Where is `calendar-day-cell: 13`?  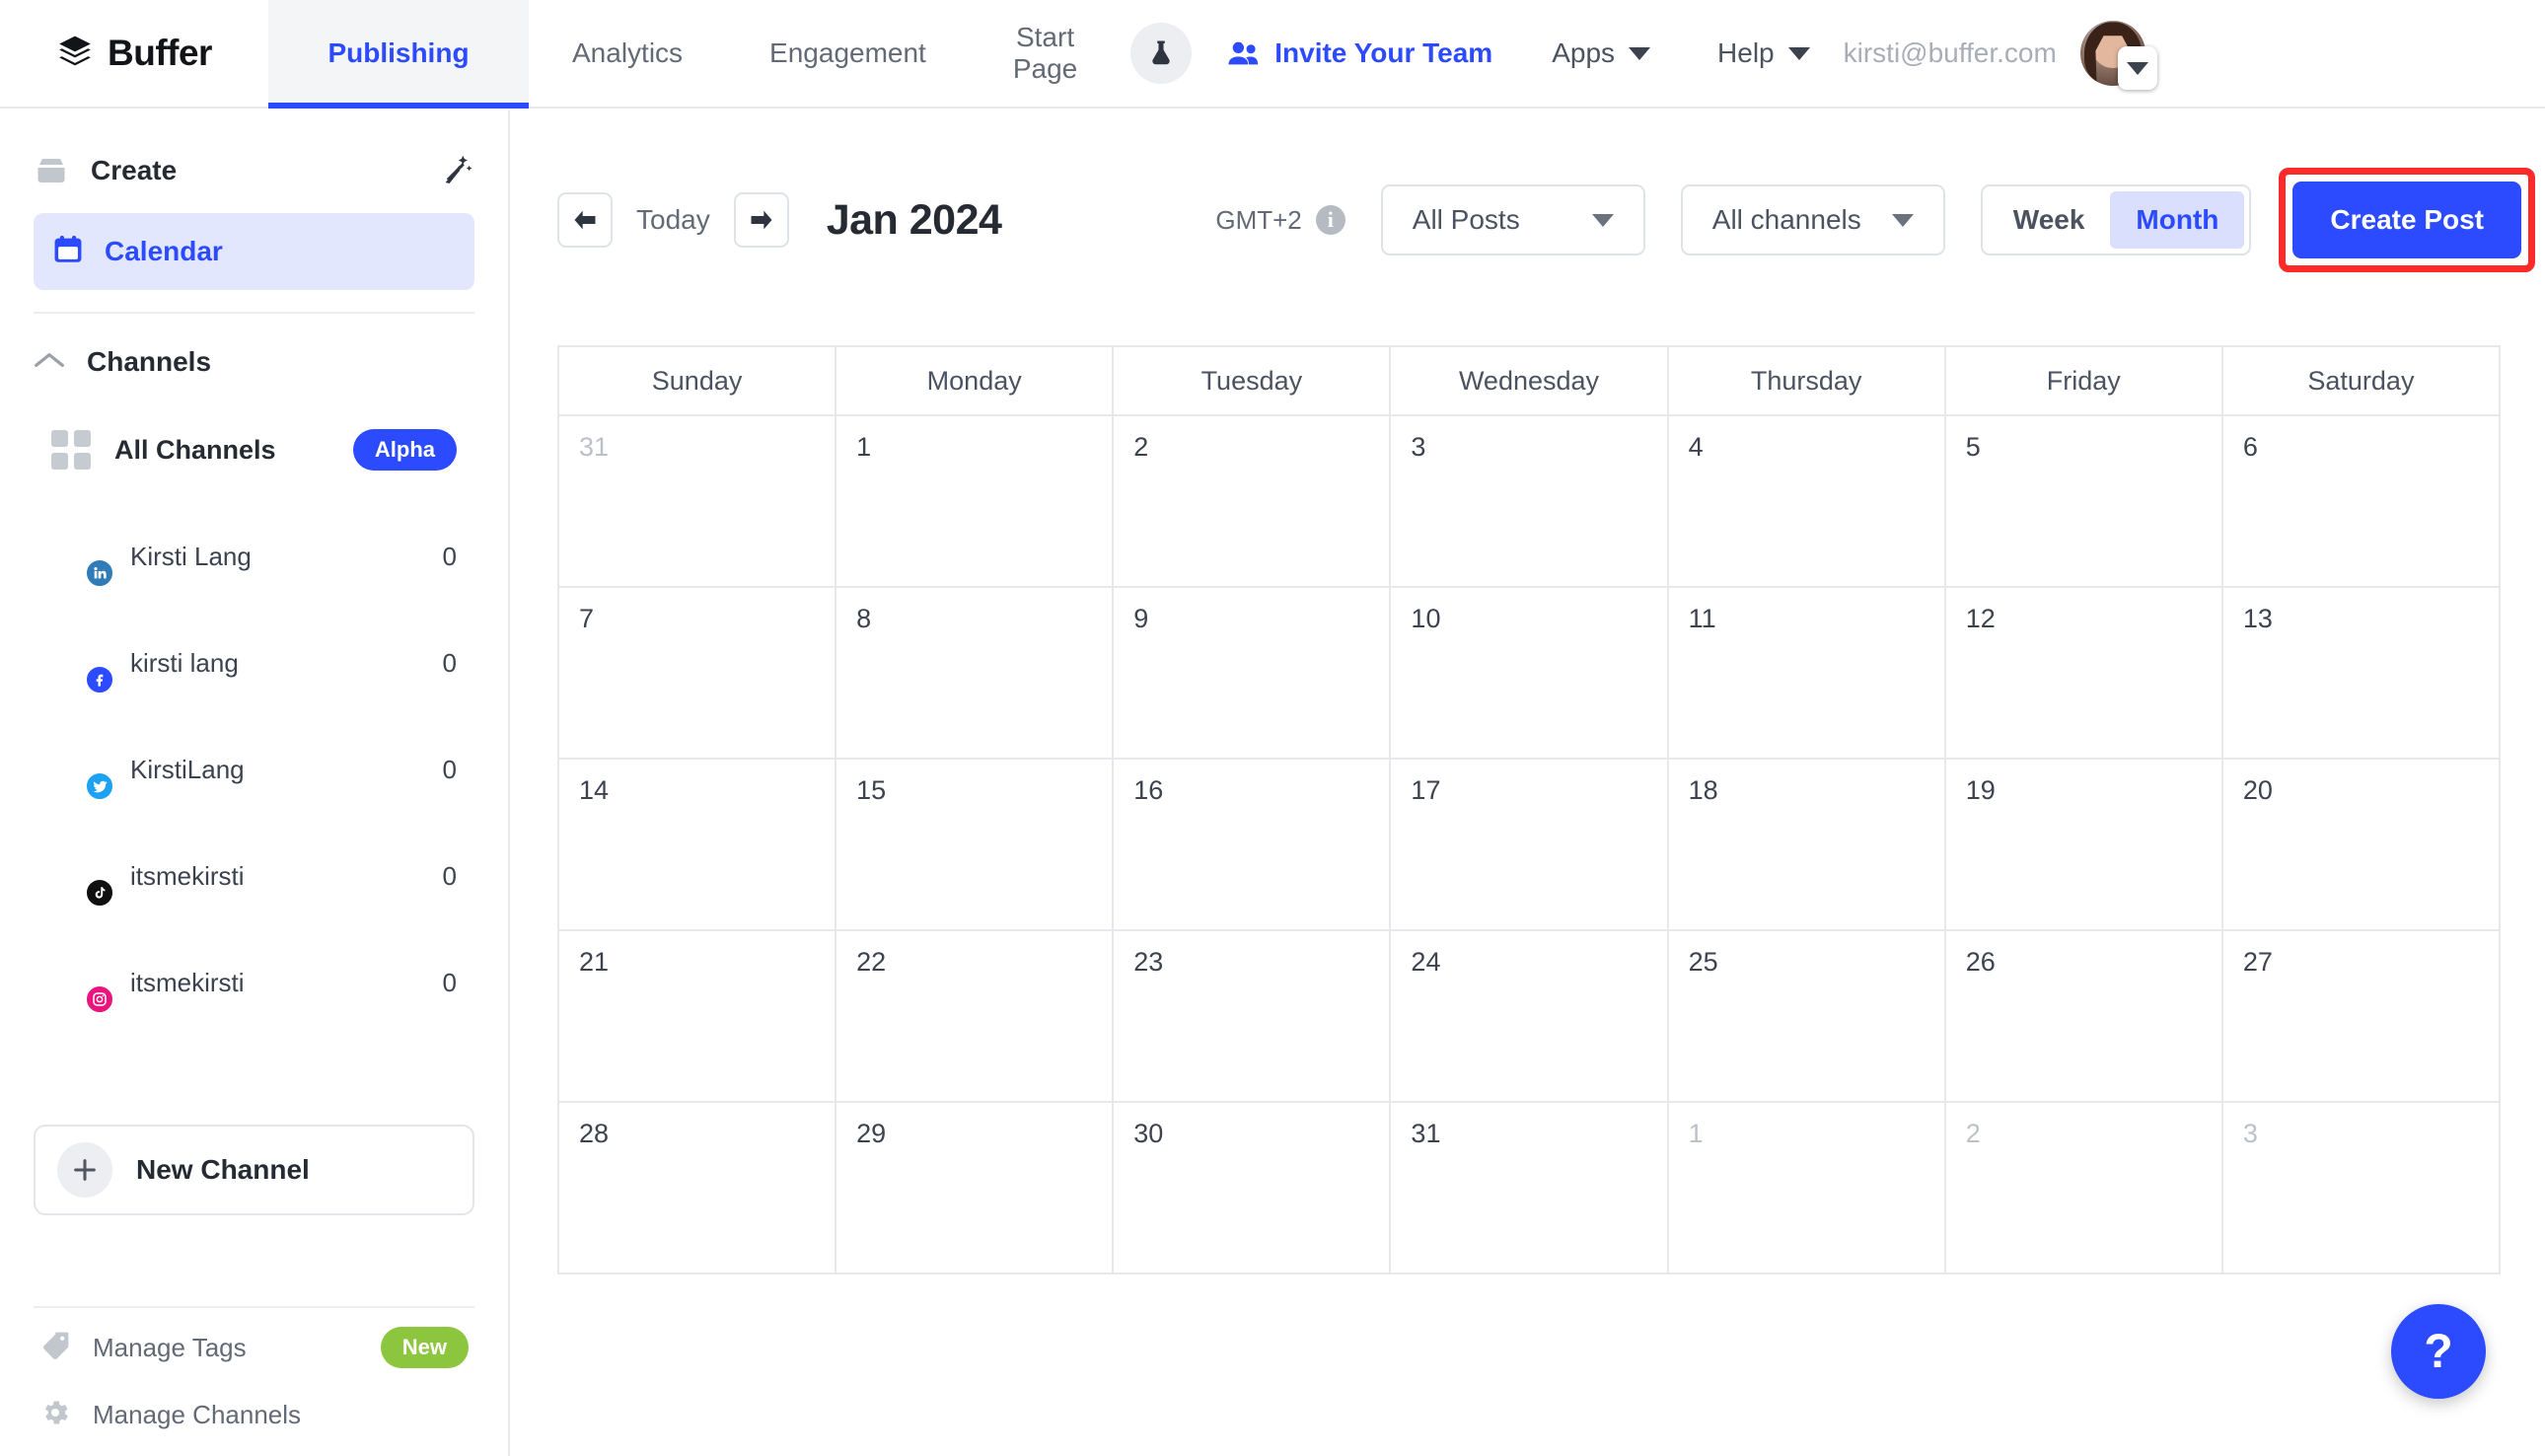 calendar-day-cell: 13 is located at coordinates (2361, 673).